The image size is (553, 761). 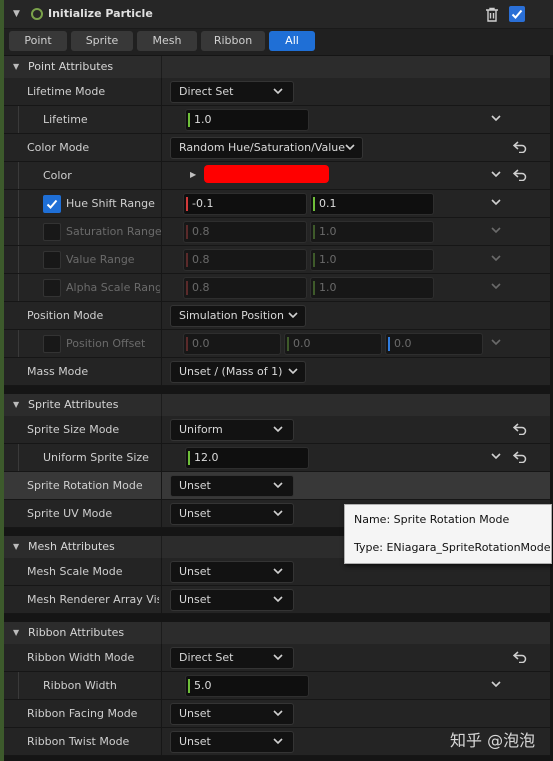 What do you see at coordinates (247, 686) in the screenshot?
I see `ribbon-width-input: 5.0` at bounding box center [247, 686].